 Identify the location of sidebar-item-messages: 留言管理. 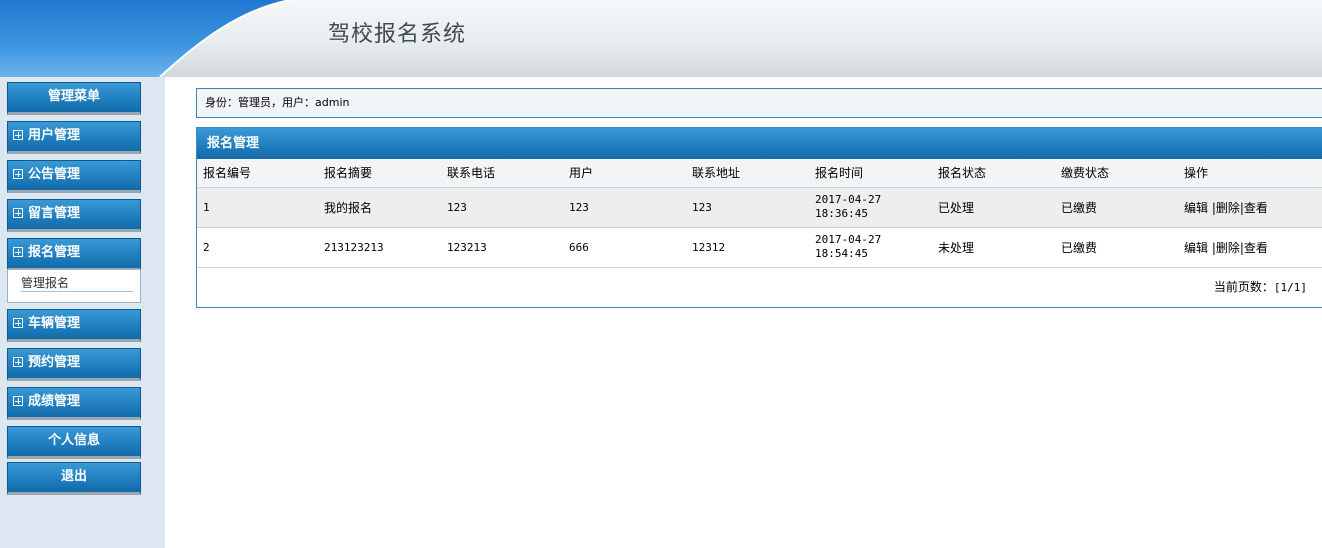
(74, 215).